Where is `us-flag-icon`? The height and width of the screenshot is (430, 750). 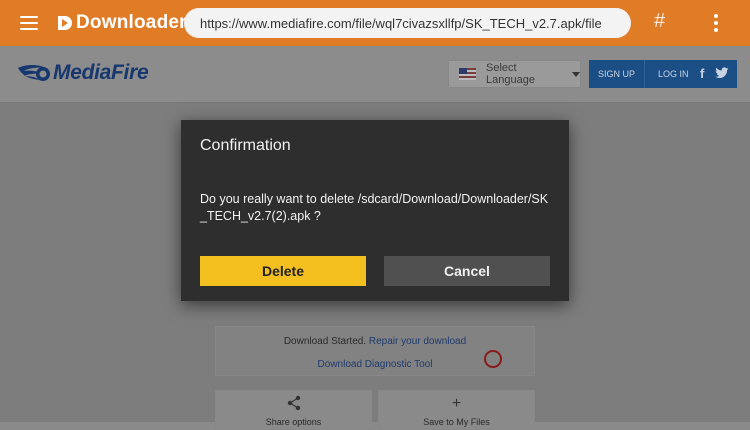 us-flag-icon is located at coordinates (467, 74).